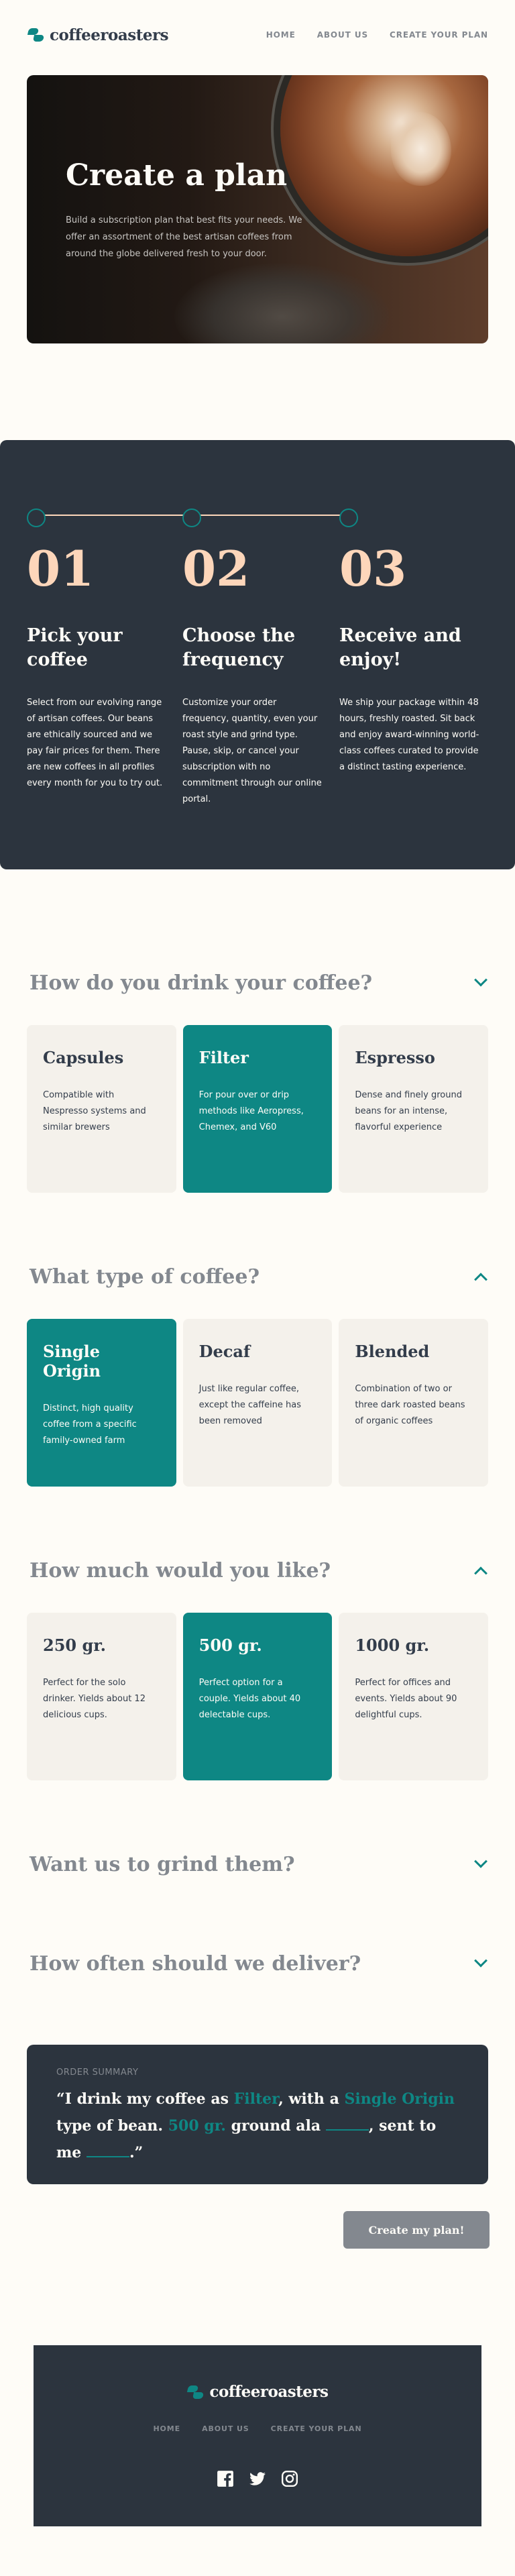  What do you see at coordinates (177, 175) in the screenshot?
I see `hero-title: Create a plan` at bounding box center [177, 175].